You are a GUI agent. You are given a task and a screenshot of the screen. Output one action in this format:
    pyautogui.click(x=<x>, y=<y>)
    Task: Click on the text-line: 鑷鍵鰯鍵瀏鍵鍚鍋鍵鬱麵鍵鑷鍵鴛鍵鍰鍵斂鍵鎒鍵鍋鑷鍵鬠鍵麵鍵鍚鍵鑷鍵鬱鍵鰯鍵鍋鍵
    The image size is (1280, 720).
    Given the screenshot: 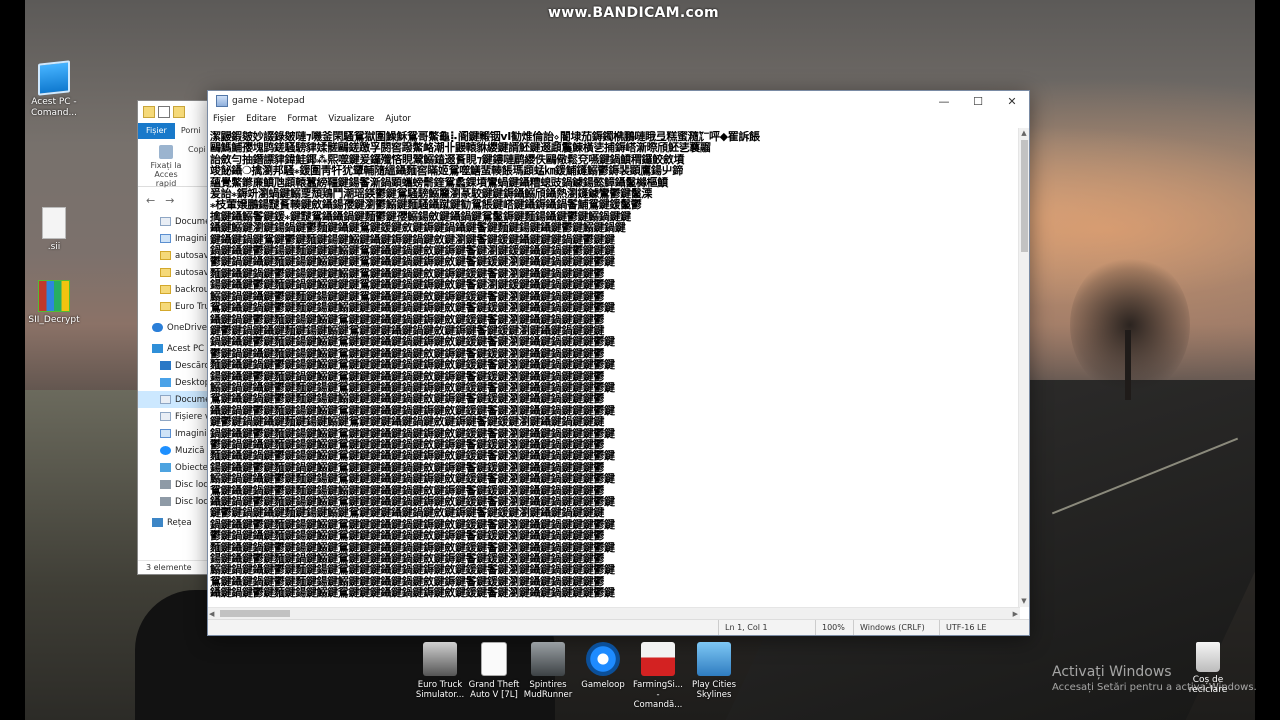 What is the action you would take?
    pyautogui.click(x=418, y=228)
    